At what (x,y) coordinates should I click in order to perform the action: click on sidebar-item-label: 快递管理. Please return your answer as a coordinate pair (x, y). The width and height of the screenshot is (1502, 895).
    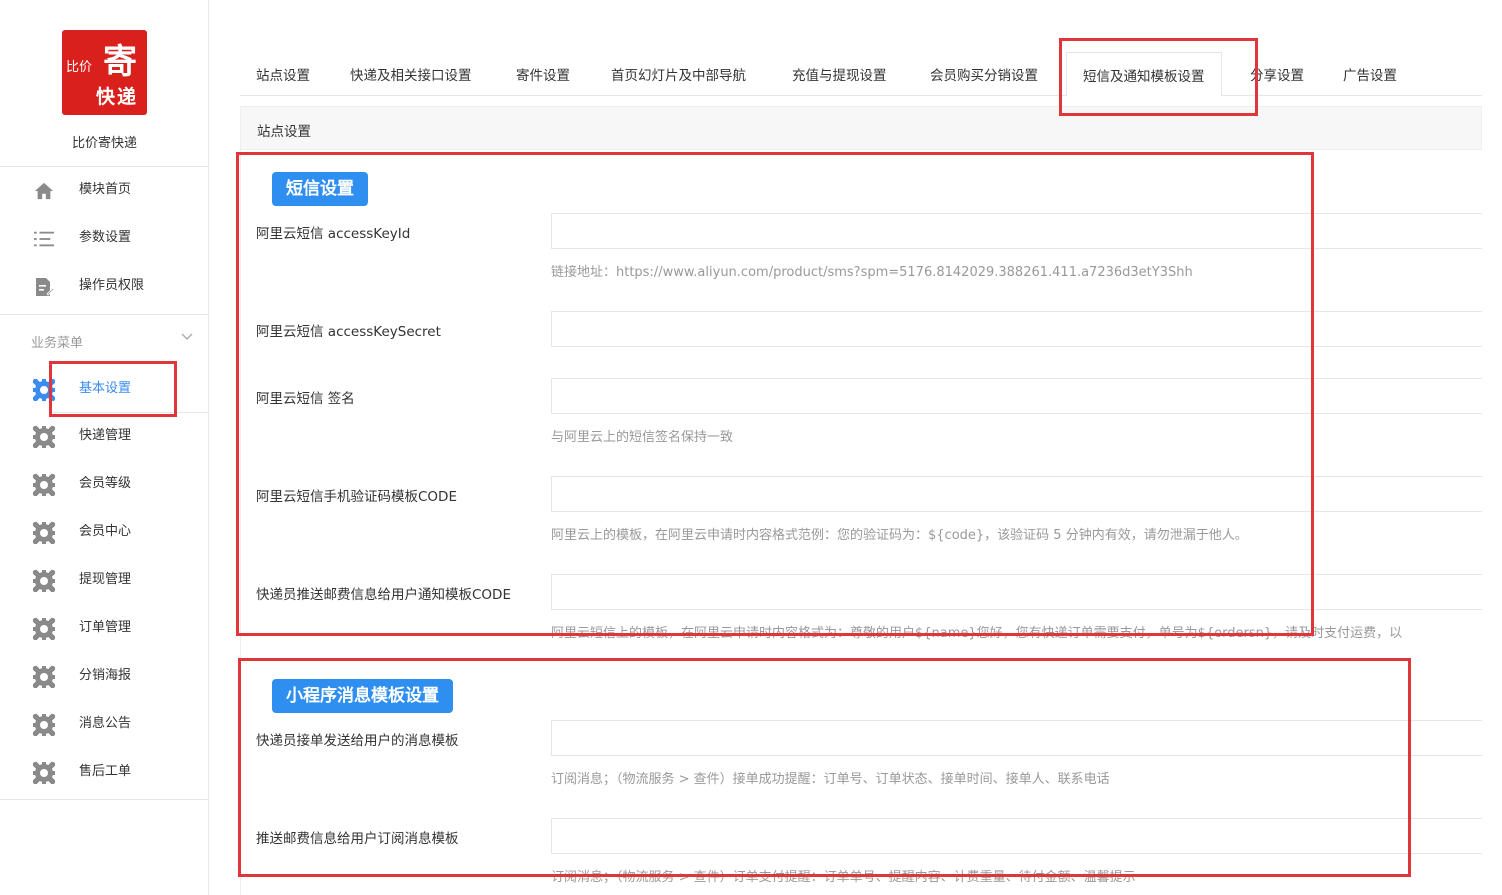
    Looking at the image, I should click on (105, 435).